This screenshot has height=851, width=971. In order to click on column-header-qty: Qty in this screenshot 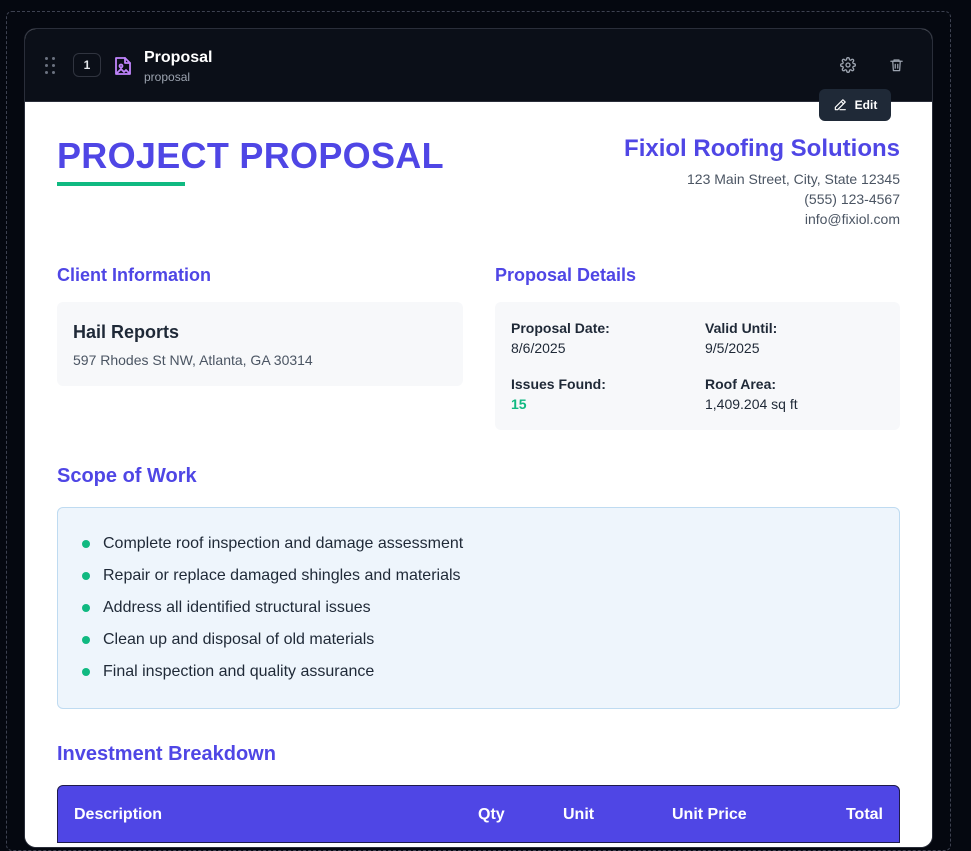, I will do `click(491, 814)`.